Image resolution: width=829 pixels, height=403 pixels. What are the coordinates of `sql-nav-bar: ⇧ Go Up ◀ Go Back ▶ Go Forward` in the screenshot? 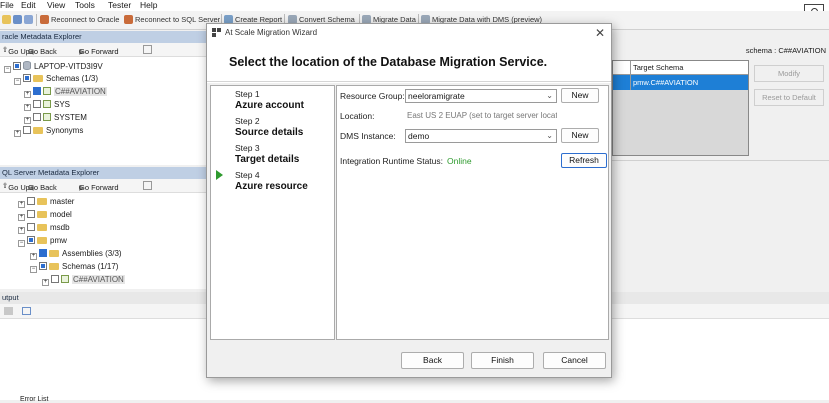 It's located at (103, 186).